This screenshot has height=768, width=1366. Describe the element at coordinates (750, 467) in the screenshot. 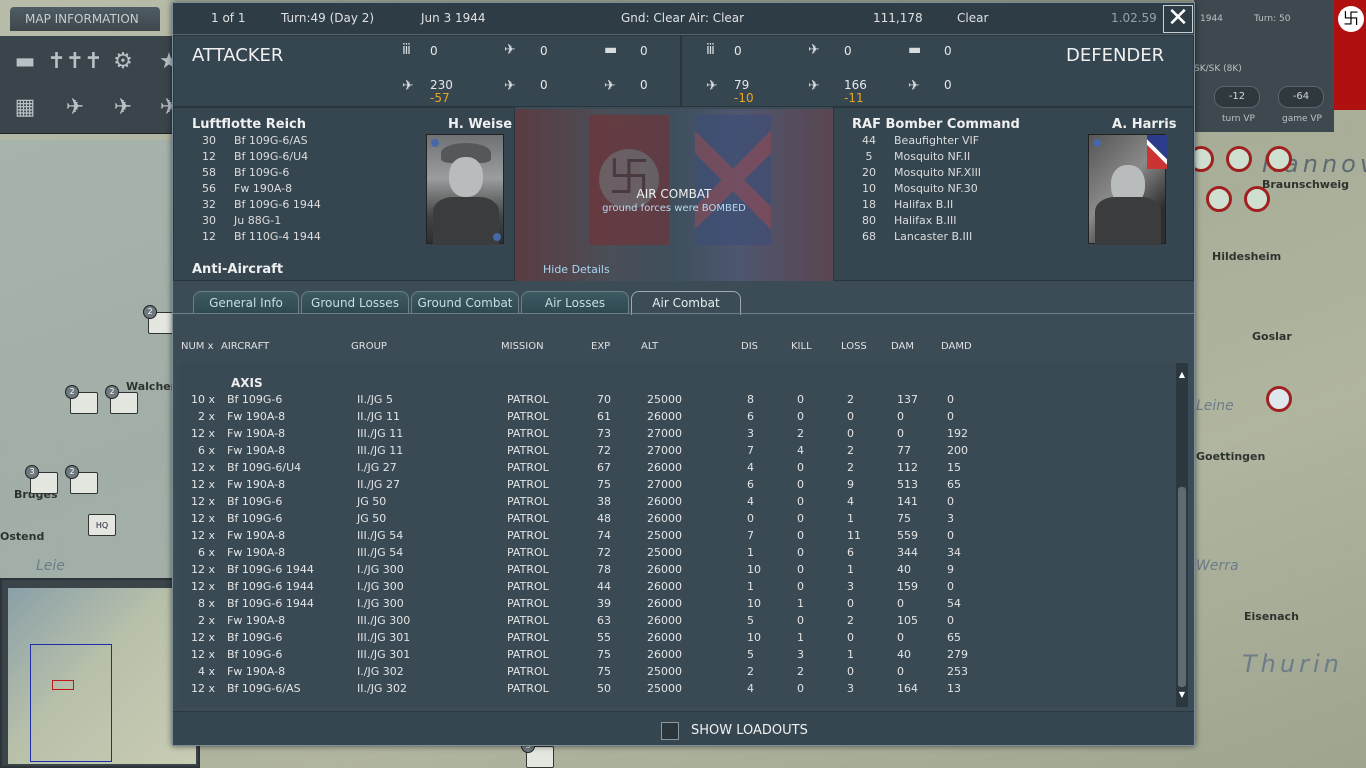

I see `cell-dis: 4` at that location.